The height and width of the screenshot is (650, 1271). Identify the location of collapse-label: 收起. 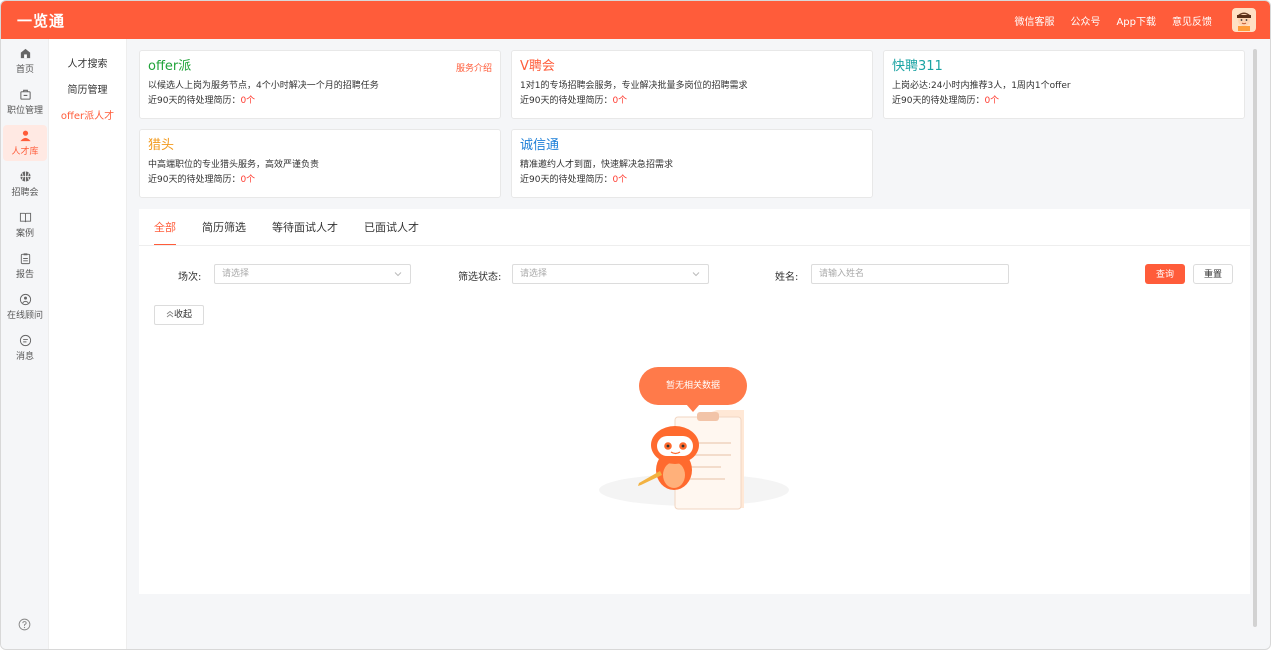
(182, 315).